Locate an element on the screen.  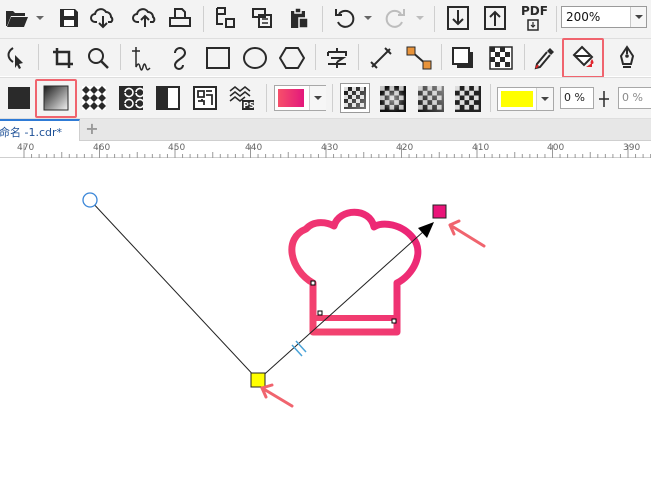
uniform-fill-button is located at coordinates (19, 98).